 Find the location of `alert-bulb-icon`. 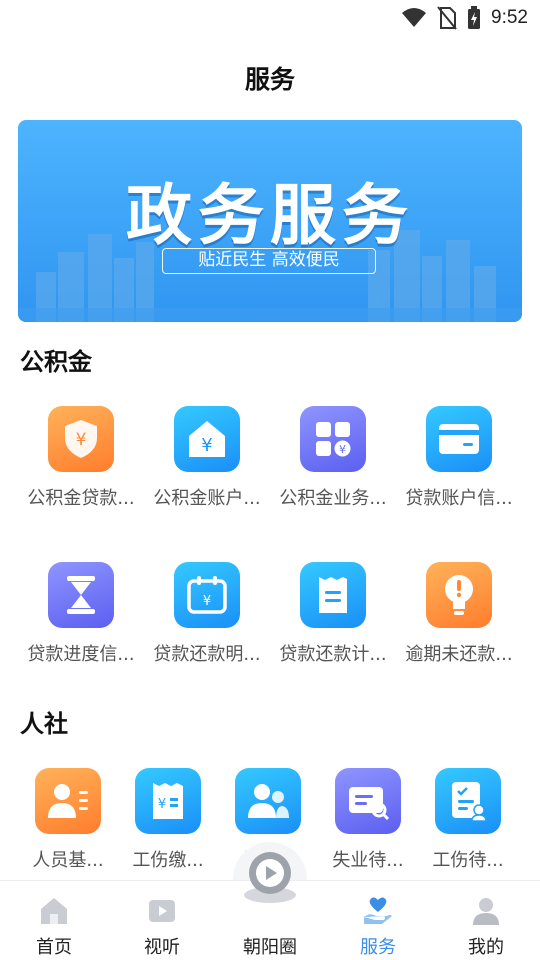

alert-bulb-icon is located at coordinates (459, 595).